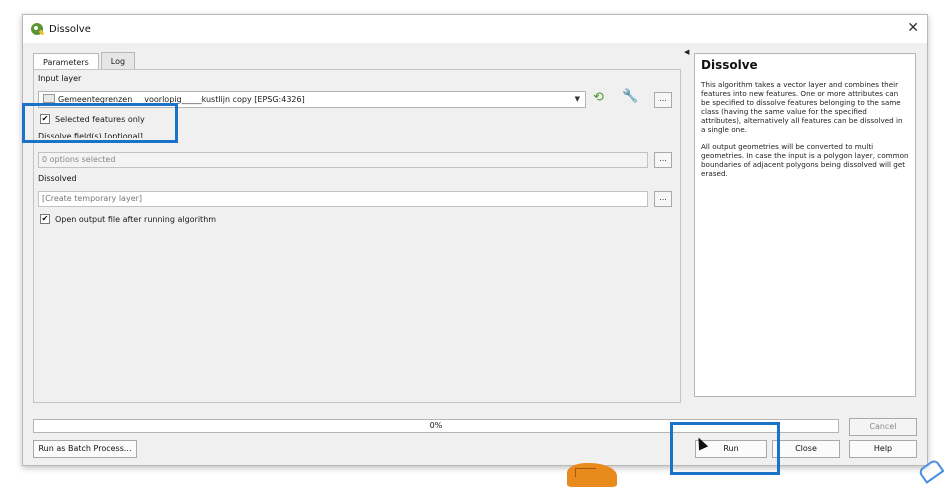 This screenshot has height=487, width=944. What do you see at coordinates (85, 61) in the screenshot?
I see `tab-bar: Parameters Log` at bounding box center [85, 61].